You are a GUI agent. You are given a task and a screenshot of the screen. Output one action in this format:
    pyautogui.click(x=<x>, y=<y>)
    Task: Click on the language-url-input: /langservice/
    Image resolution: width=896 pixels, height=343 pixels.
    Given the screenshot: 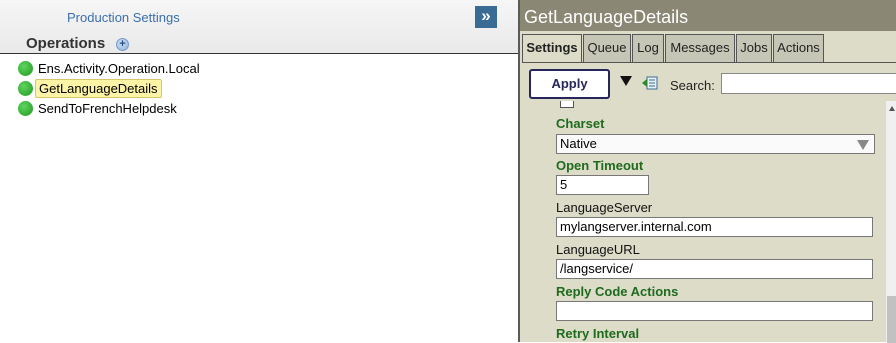 What is the action you would take?
    pyautogui.click(x=714, y=269)
    